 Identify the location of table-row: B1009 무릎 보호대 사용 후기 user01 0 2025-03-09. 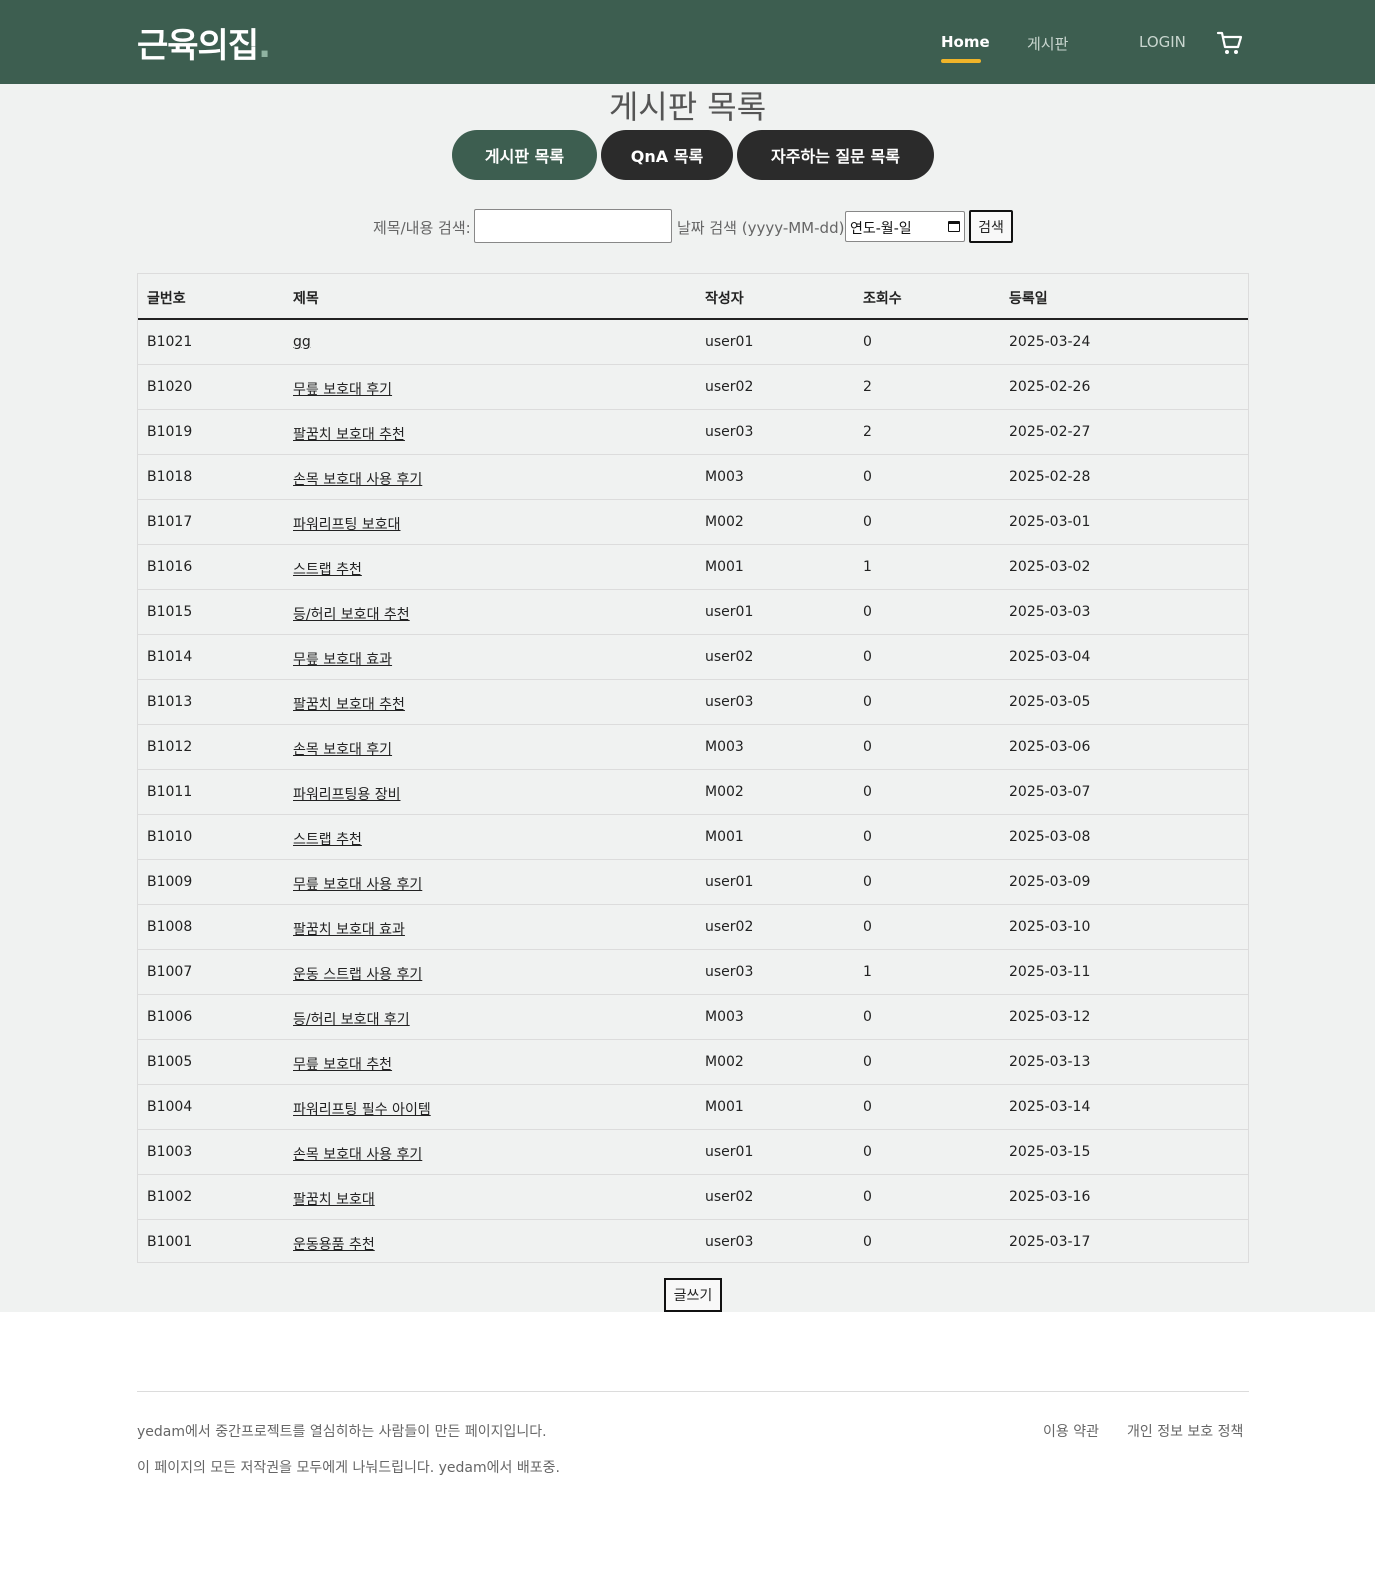
(693, 882).